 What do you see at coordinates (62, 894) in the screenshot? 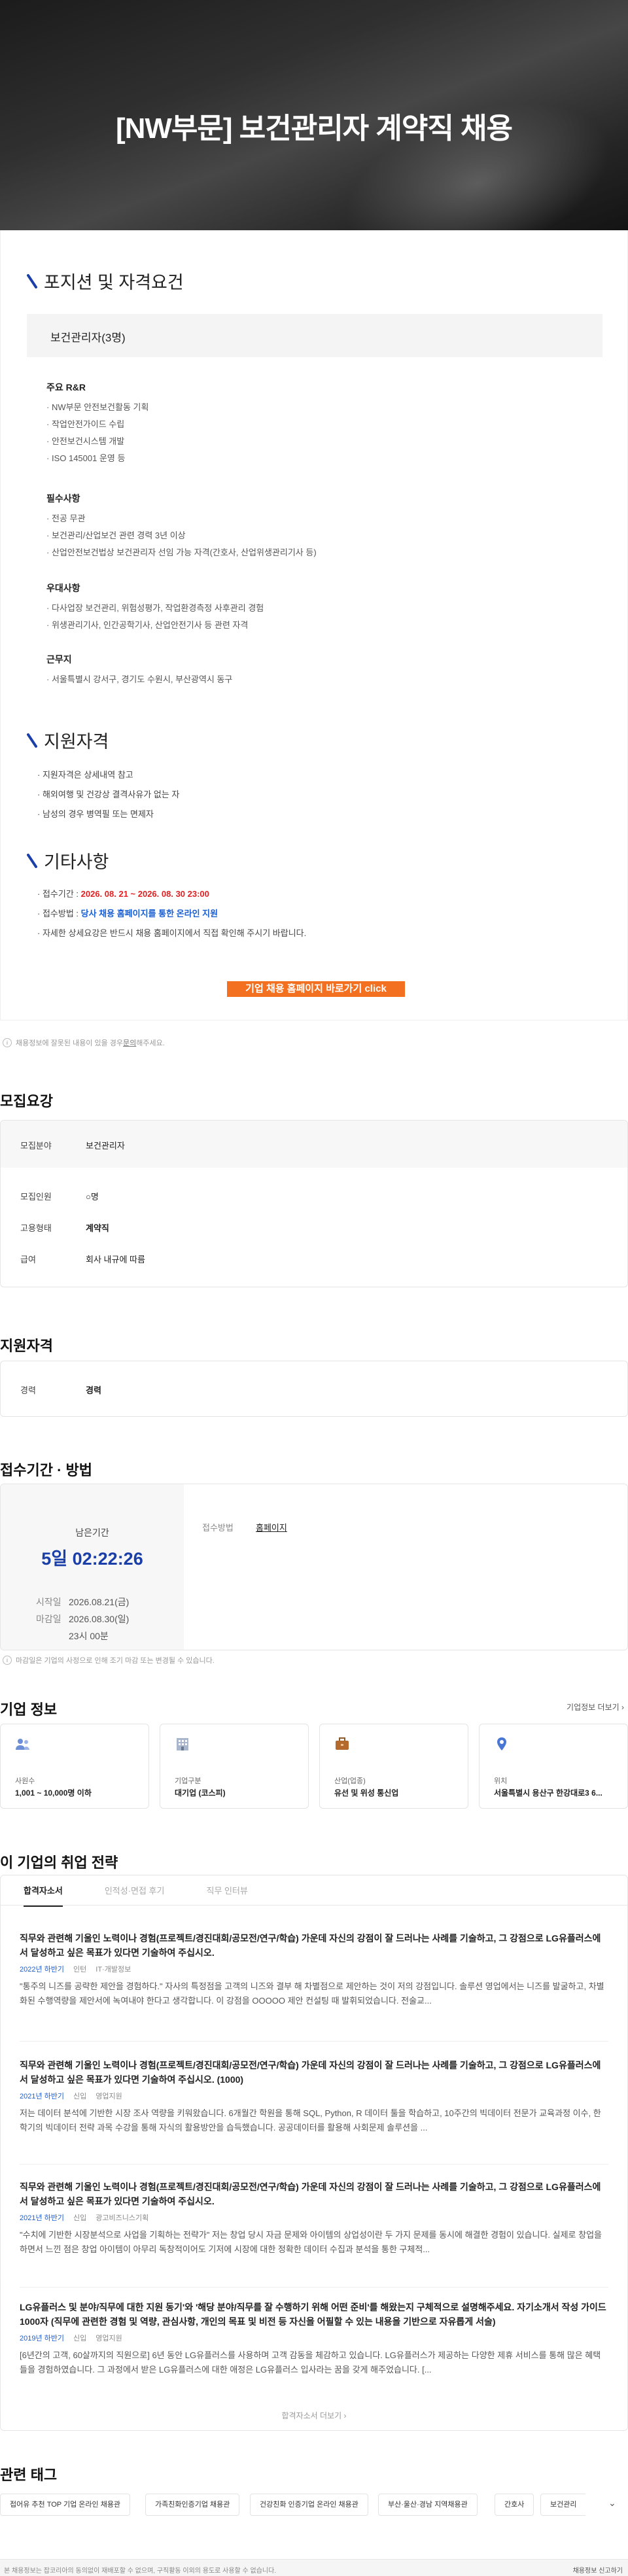
I see `period-label: 접수기간 :` at bounding box center [62, 894].